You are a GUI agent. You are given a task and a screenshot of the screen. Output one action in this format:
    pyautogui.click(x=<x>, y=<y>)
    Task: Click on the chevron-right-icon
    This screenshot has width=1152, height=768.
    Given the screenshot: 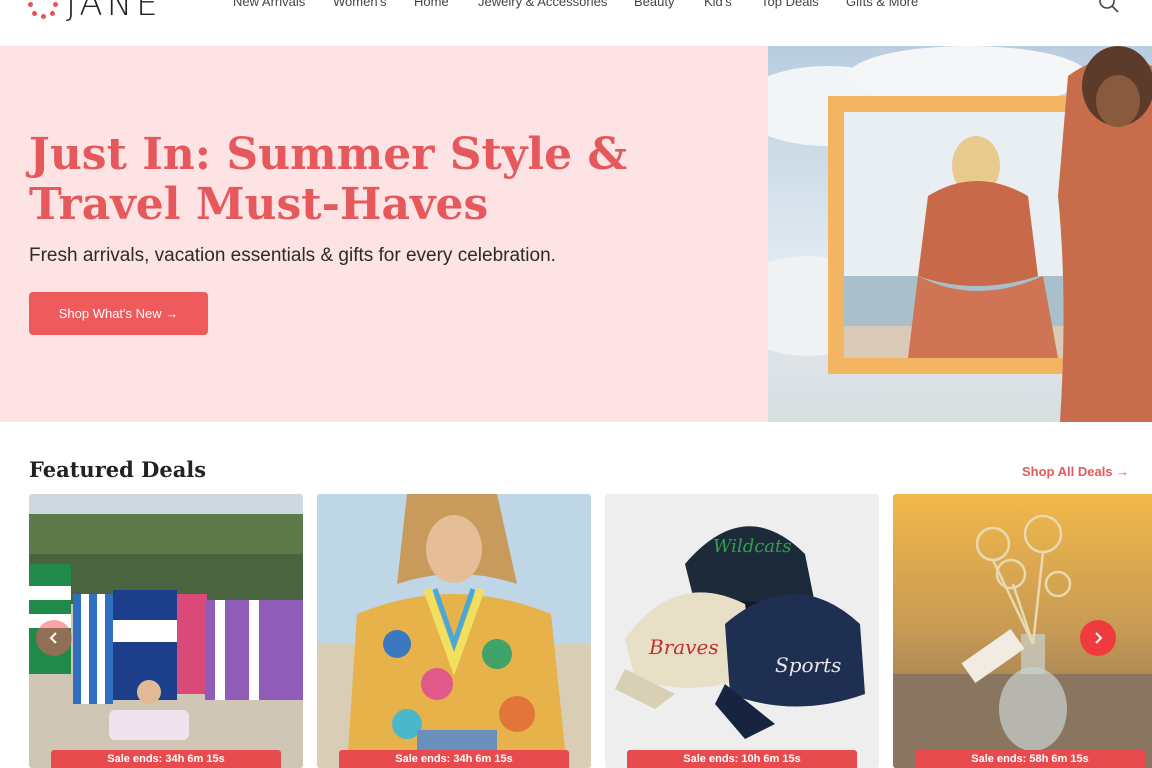 What is the action you would take?
    pyautogui.click(x=1099, y=638)
    